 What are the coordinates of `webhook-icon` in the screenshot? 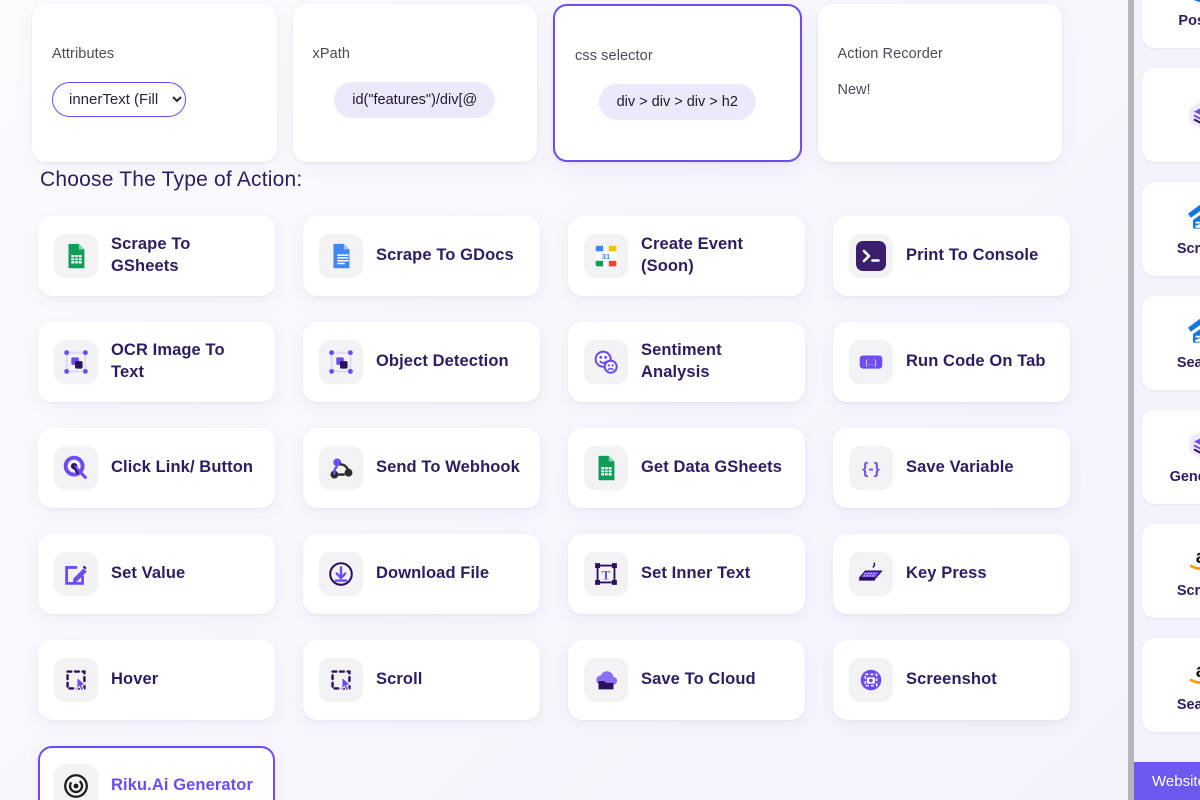 It's located at (341, 468).